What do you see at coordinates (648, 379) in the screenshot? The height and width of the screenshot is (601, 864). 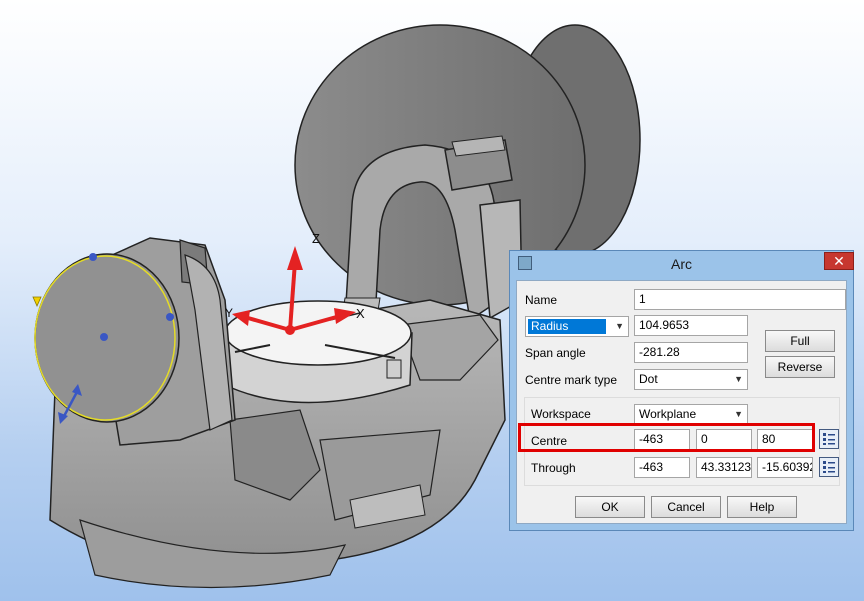 I see `centre-mark-type-value: Dot` at bounding box center [648, 379].